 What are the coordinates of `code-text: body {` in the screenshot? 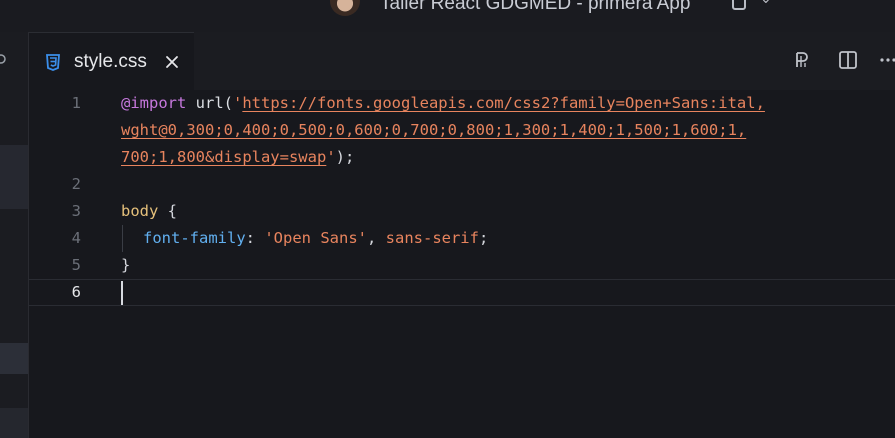 It's located at (149, 211).